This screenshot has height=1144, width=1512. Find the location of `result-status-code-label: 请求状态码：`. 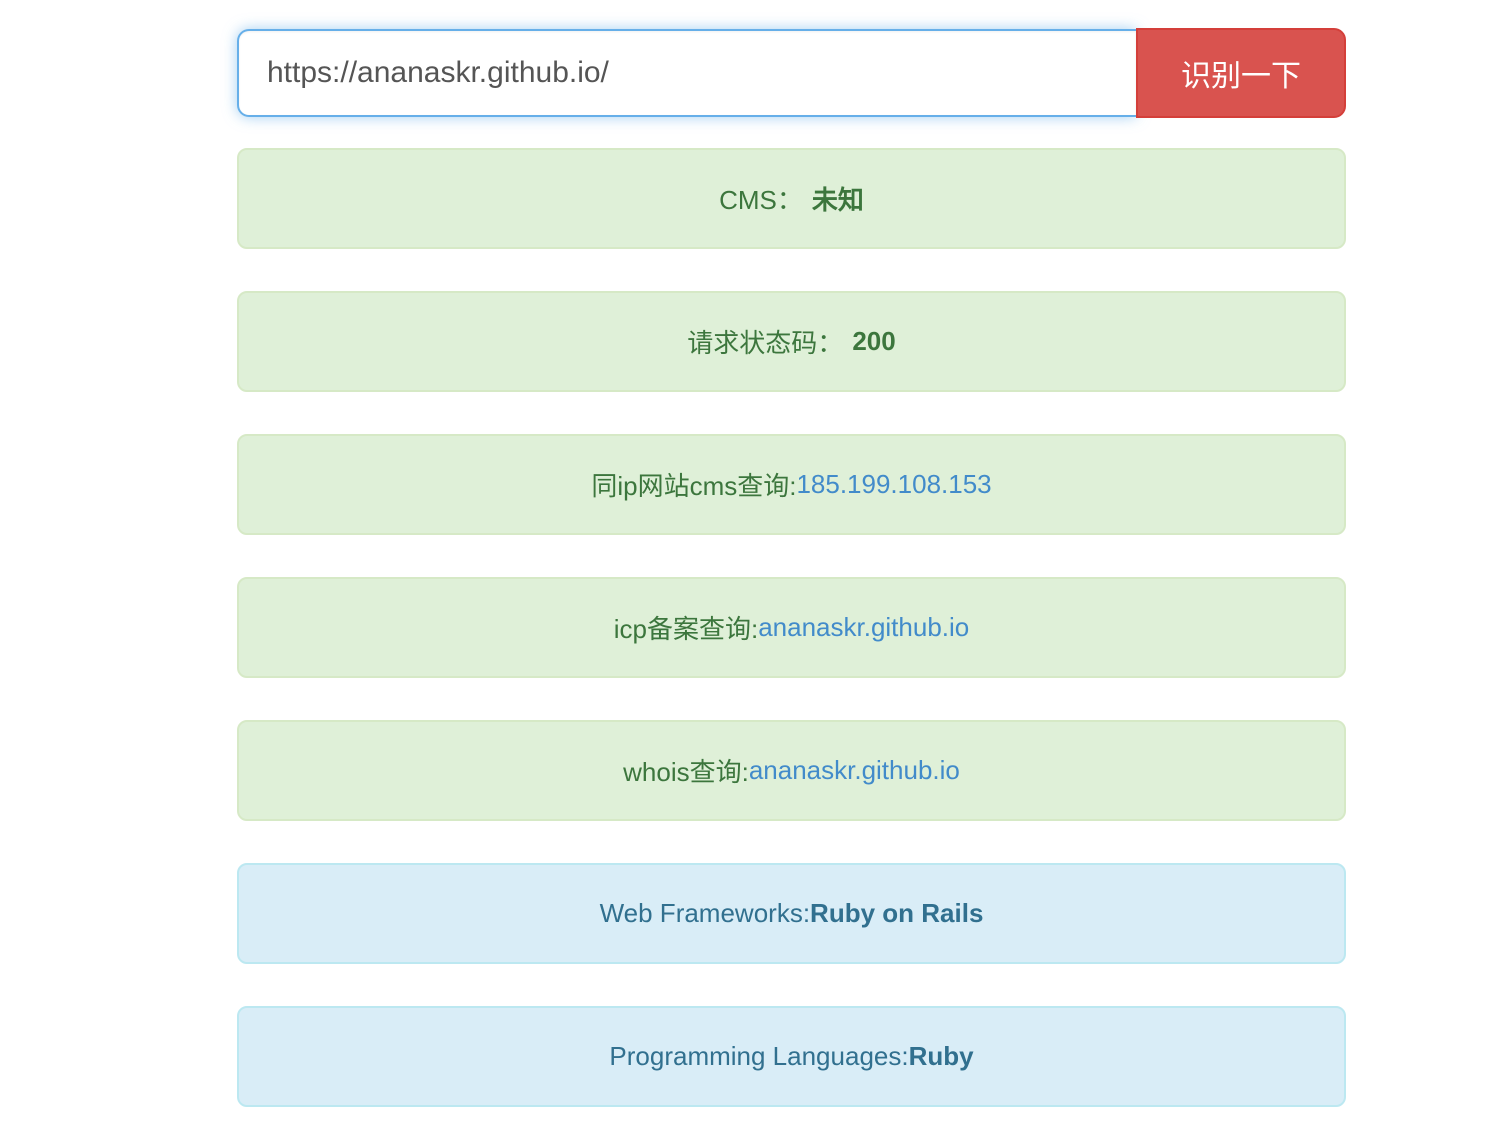

result-status-code-label: 请求状态码： is located at coordinates (765, 343).